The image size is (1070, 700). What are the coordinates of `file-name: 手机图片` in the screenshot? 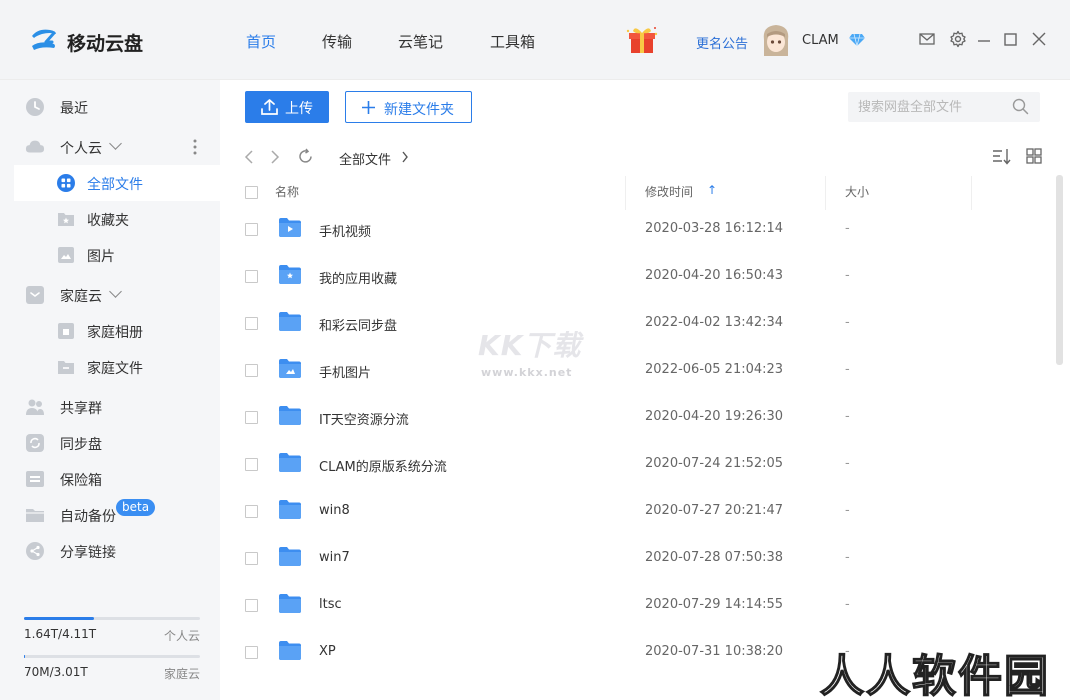 It's located at (345, 371).